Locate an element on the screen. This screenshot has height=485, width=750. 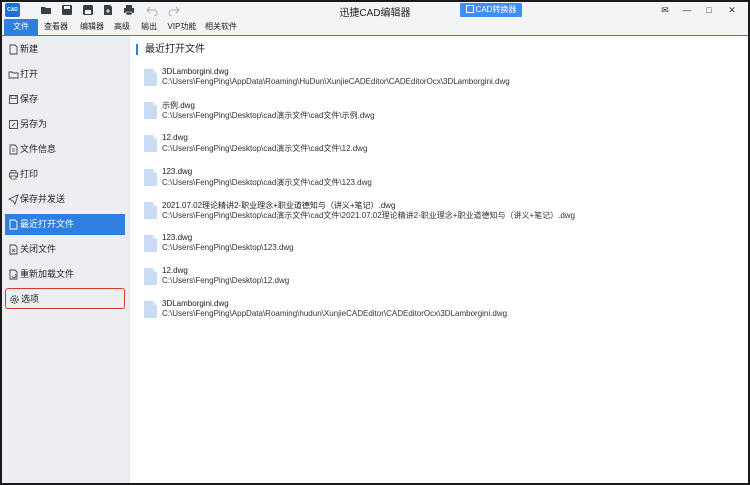
title-bar: CAD 迅捷CAD编辑器 CAD转换器 ✉ — □ ✕ is located at coordinates (375, 10).